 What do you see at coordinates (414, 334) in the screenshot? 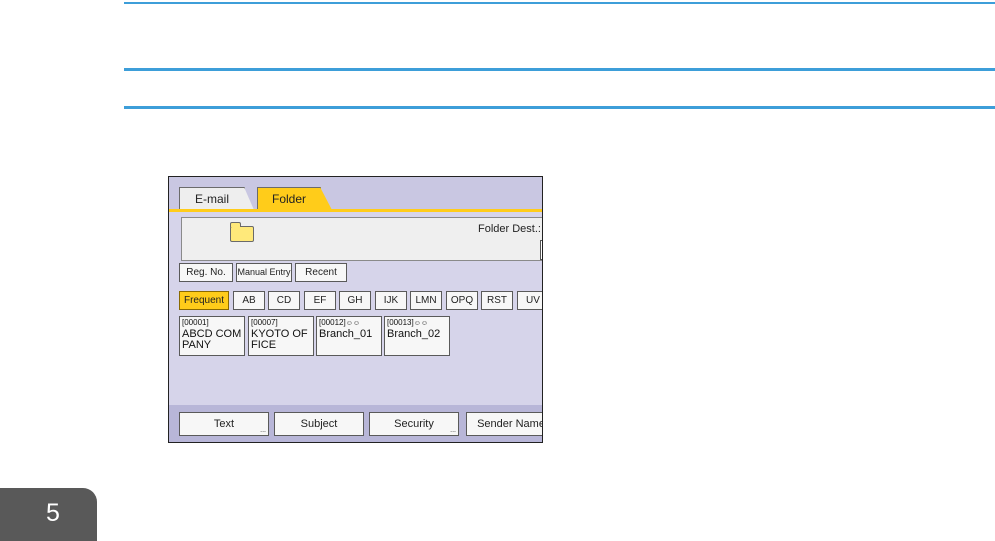
I see `entry-name: Branch_02` at bounding box center [414, 334].